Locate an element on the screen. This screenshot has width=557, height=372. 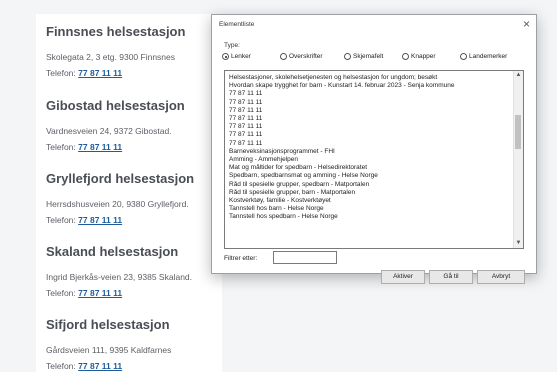
station-title: Gryllefjord helsestasjon is located at coordinates (120, 178).